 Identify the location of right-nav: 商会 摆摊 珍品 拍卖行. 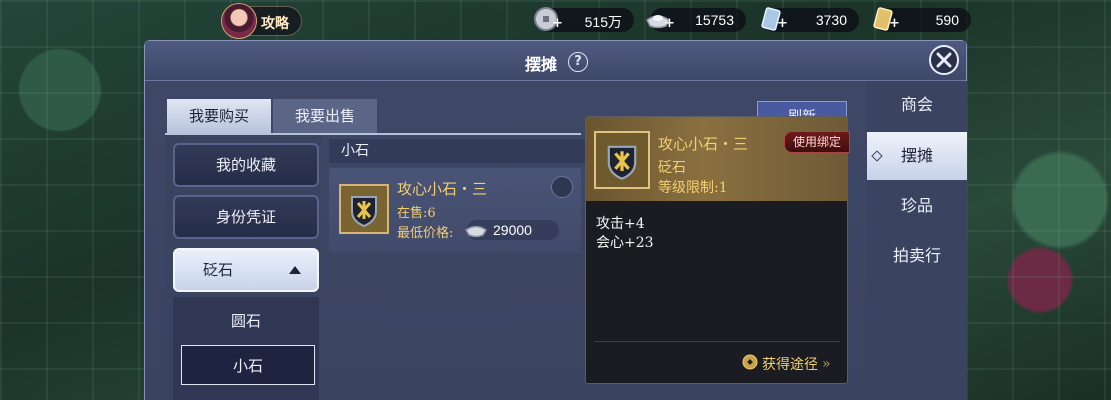
(917, 240).